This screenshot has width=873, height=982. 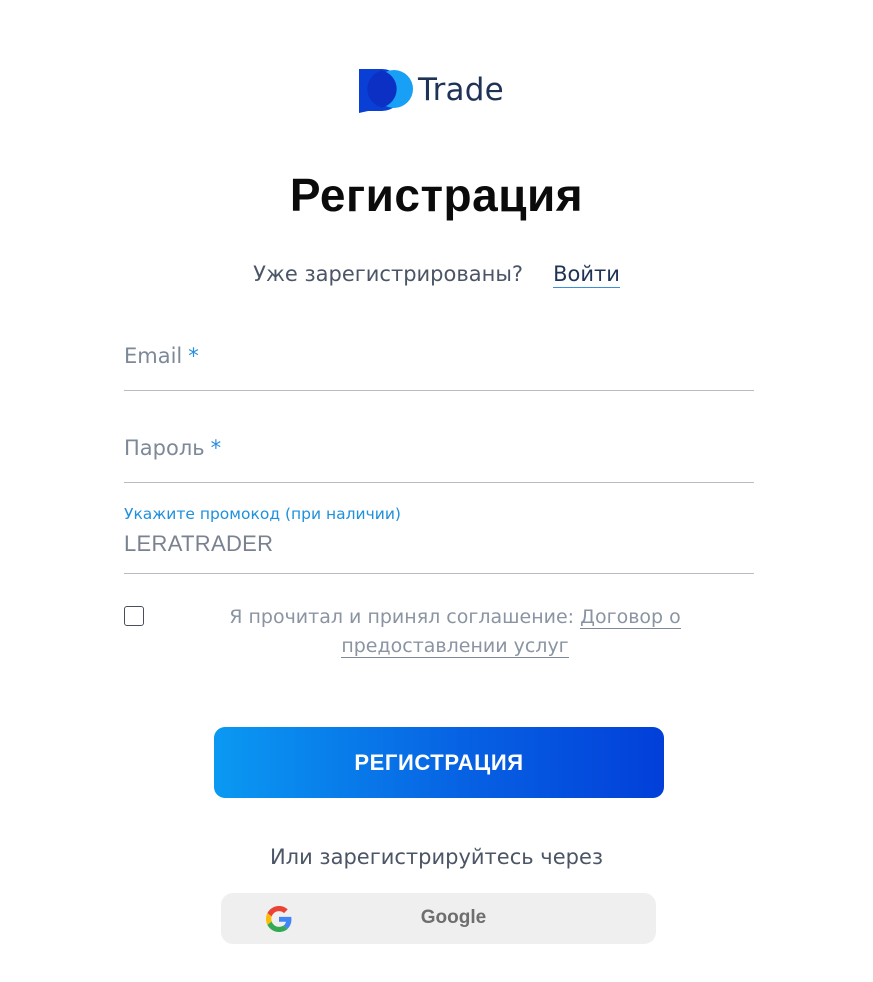 What do you see at coordinates (262, 514) in the screenshot?
I see `promo-code-label: Укажите промокод (при наличии)` at bounding box center [262, 514].